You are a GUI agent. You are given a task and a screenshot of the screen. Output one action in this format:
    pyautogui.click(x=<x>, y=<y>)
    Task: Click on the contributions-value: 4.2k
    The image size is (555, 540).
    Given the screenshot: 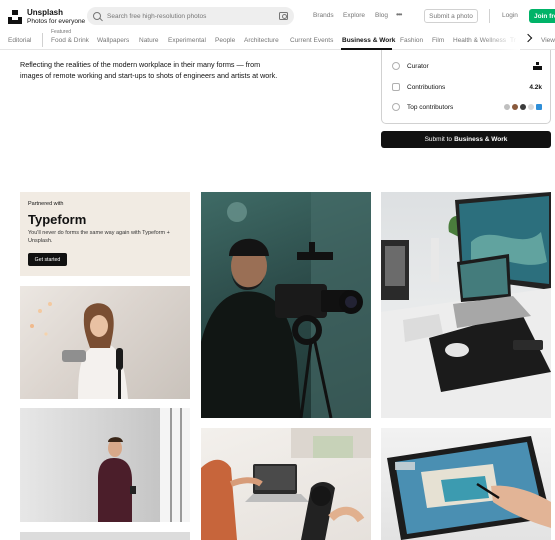 What is the action you would take?
    pyautogui.click(x=535, y=87)
    